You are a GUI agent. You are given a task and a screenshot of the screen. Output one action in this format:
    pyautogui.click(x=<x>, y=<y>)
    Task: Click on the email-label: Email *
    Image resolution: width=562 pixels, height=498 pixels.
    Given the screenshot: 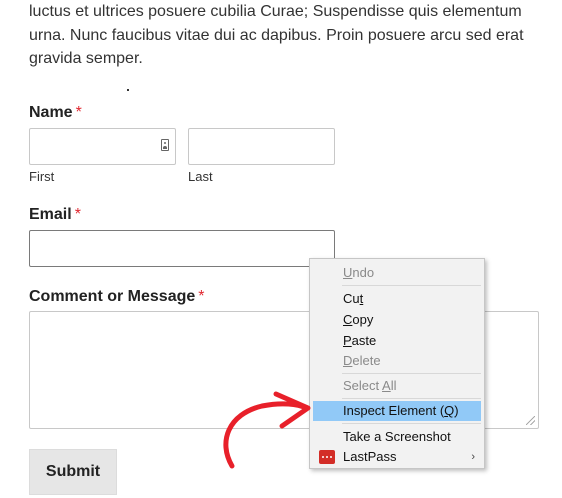 What is the action you would take?
    pyautogui.click(x=55, y=215)
    